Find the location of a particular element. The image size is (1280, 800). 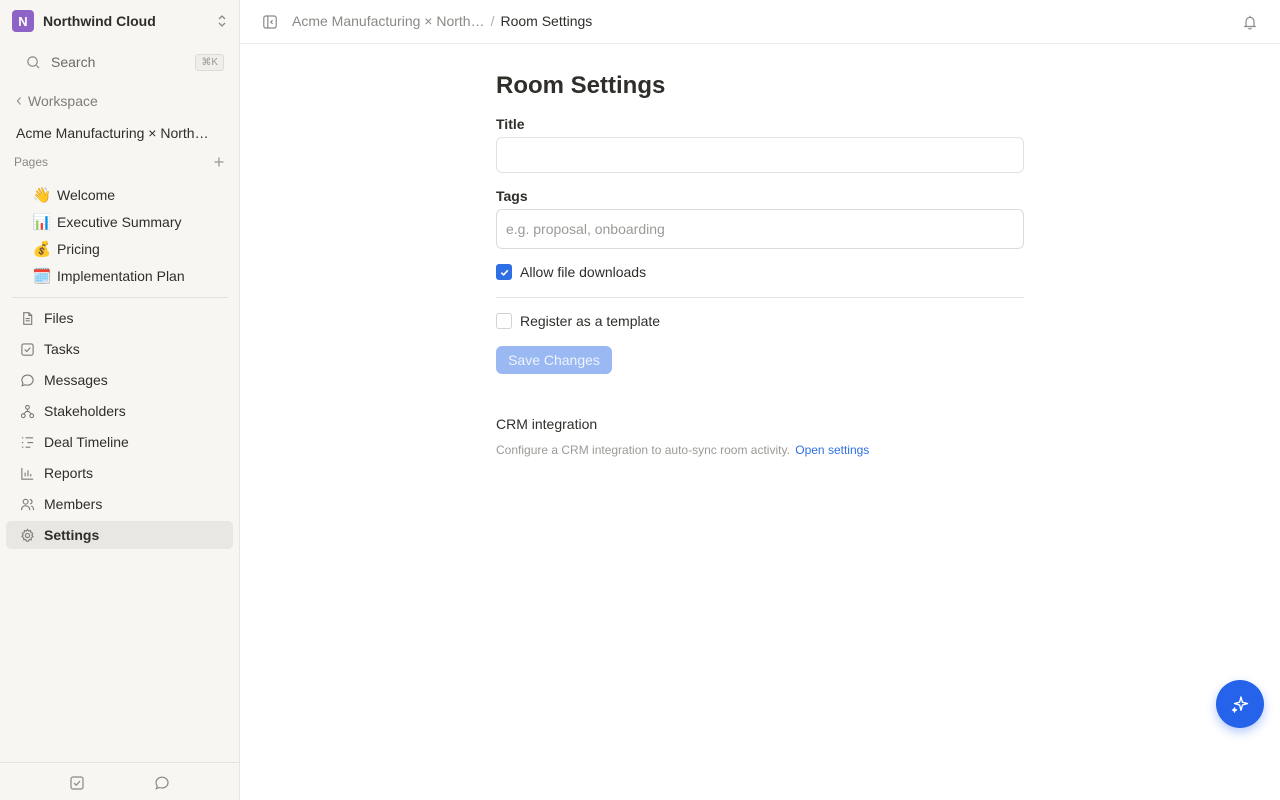

title-input is located at coordinates (760, 155).